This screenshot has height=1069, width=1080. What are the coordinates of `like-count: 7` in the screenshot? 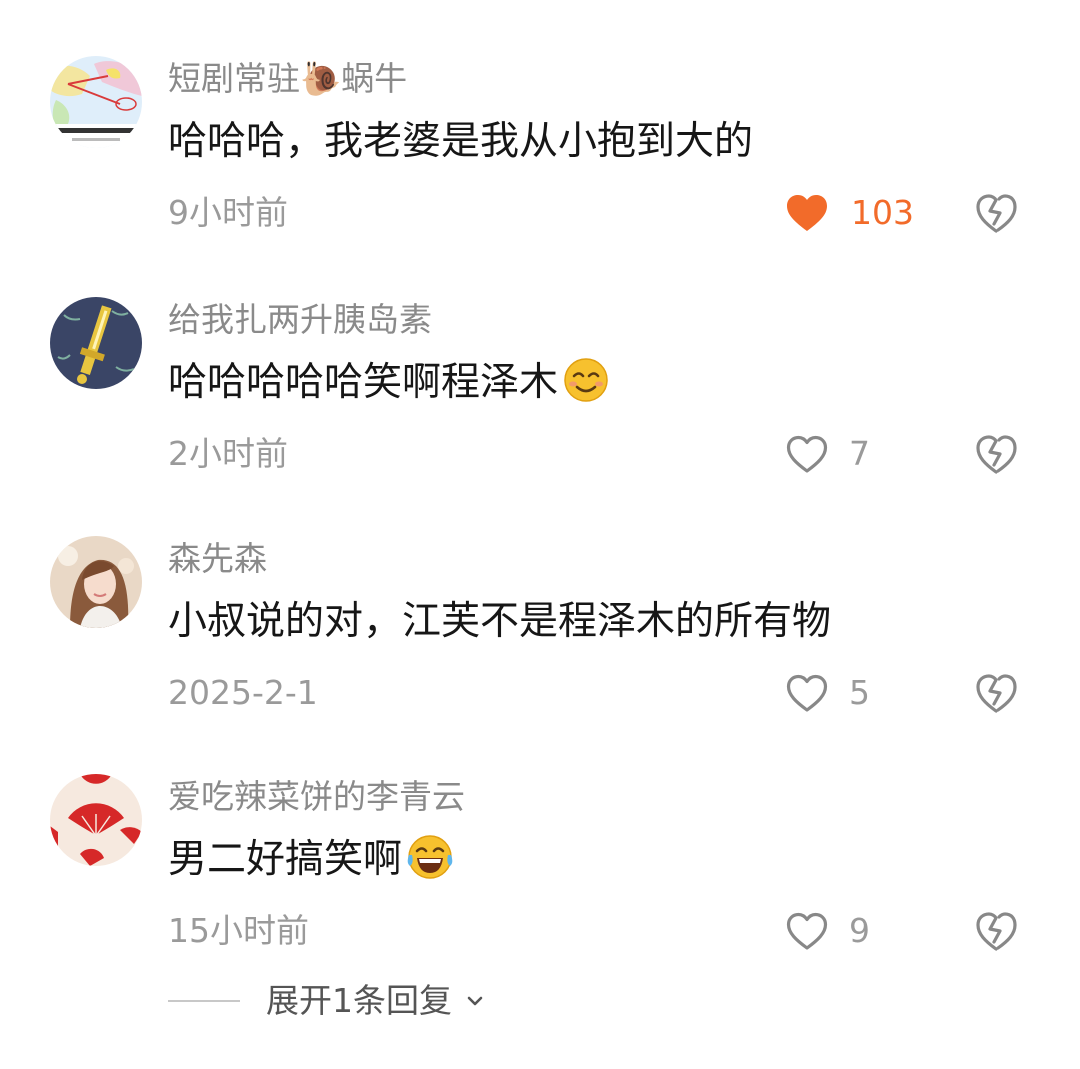 It's located at (859, 453).